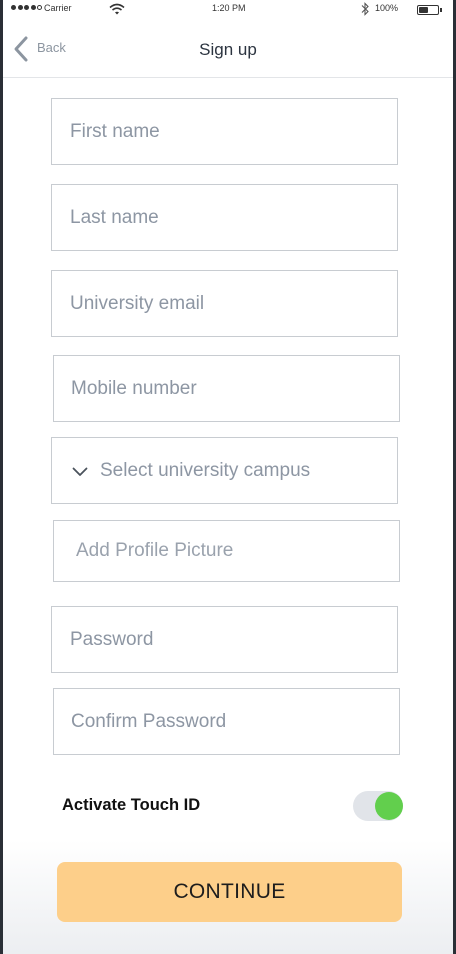 The width and height of the screenshot is (456, 954). What do you see at coordinates (114, 217) in the screenshot?
I see `last-name-placeholder: Last name` at bounding box center [114, 217].